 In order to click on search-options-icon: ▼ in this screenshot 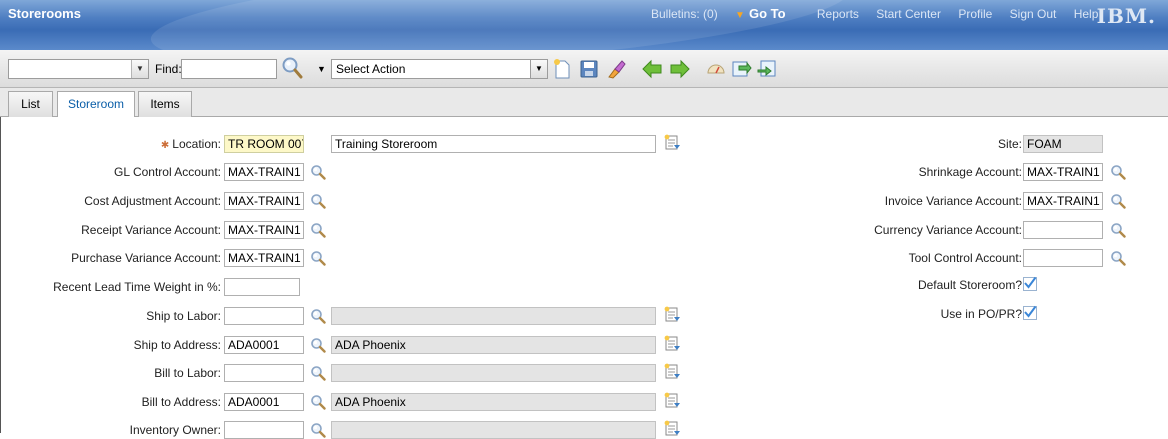, I will do `click(321, 69)`.